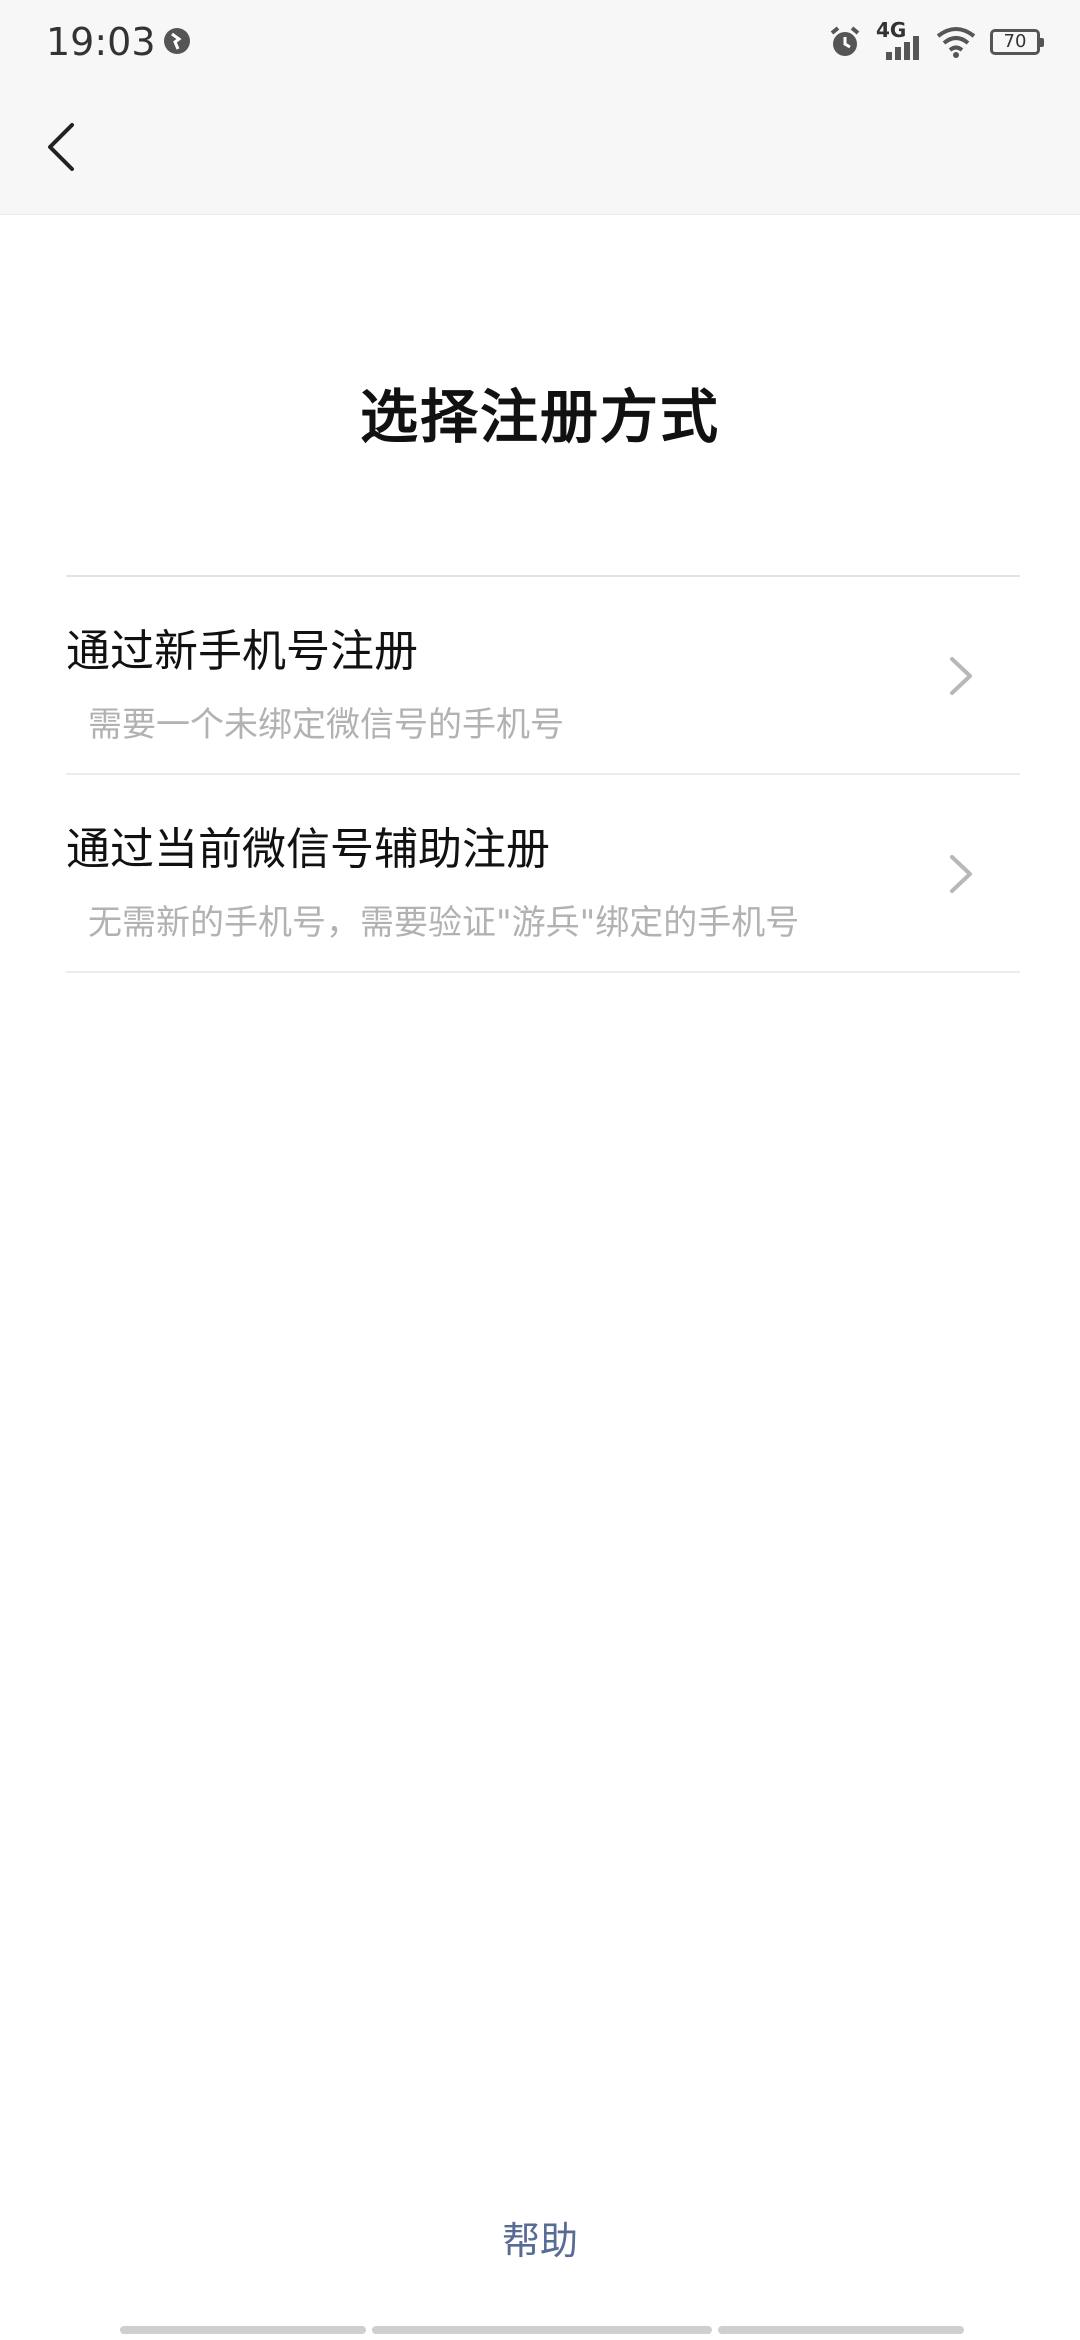 Image resolution: width=1080 pixels, height=2340 pixels. Describe the element at coordinates (845, 41) in the screenshot. I see `alarm-icon` at that location.